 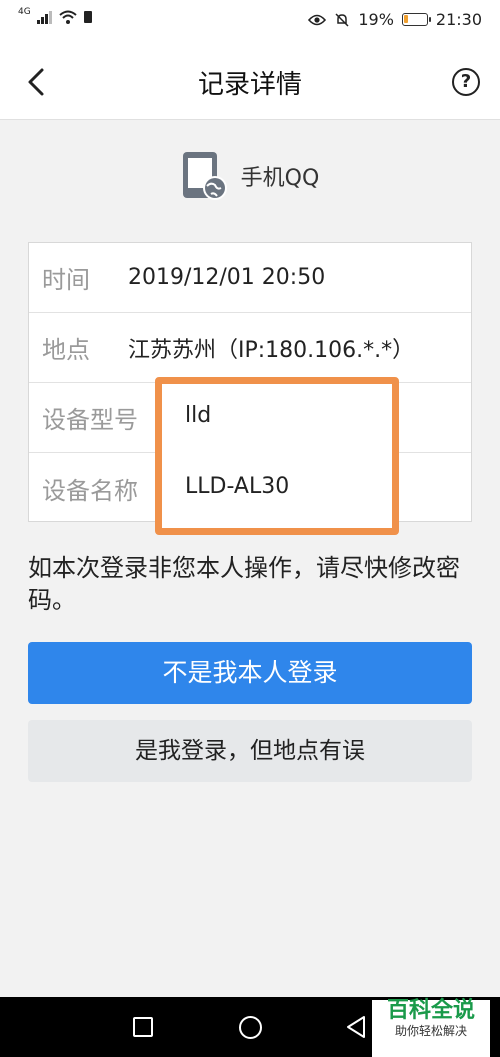 What do you see at coordinates (198, 415) in the screenshot?
I see `device-model-value: lld` at bounding box center [198, 415].